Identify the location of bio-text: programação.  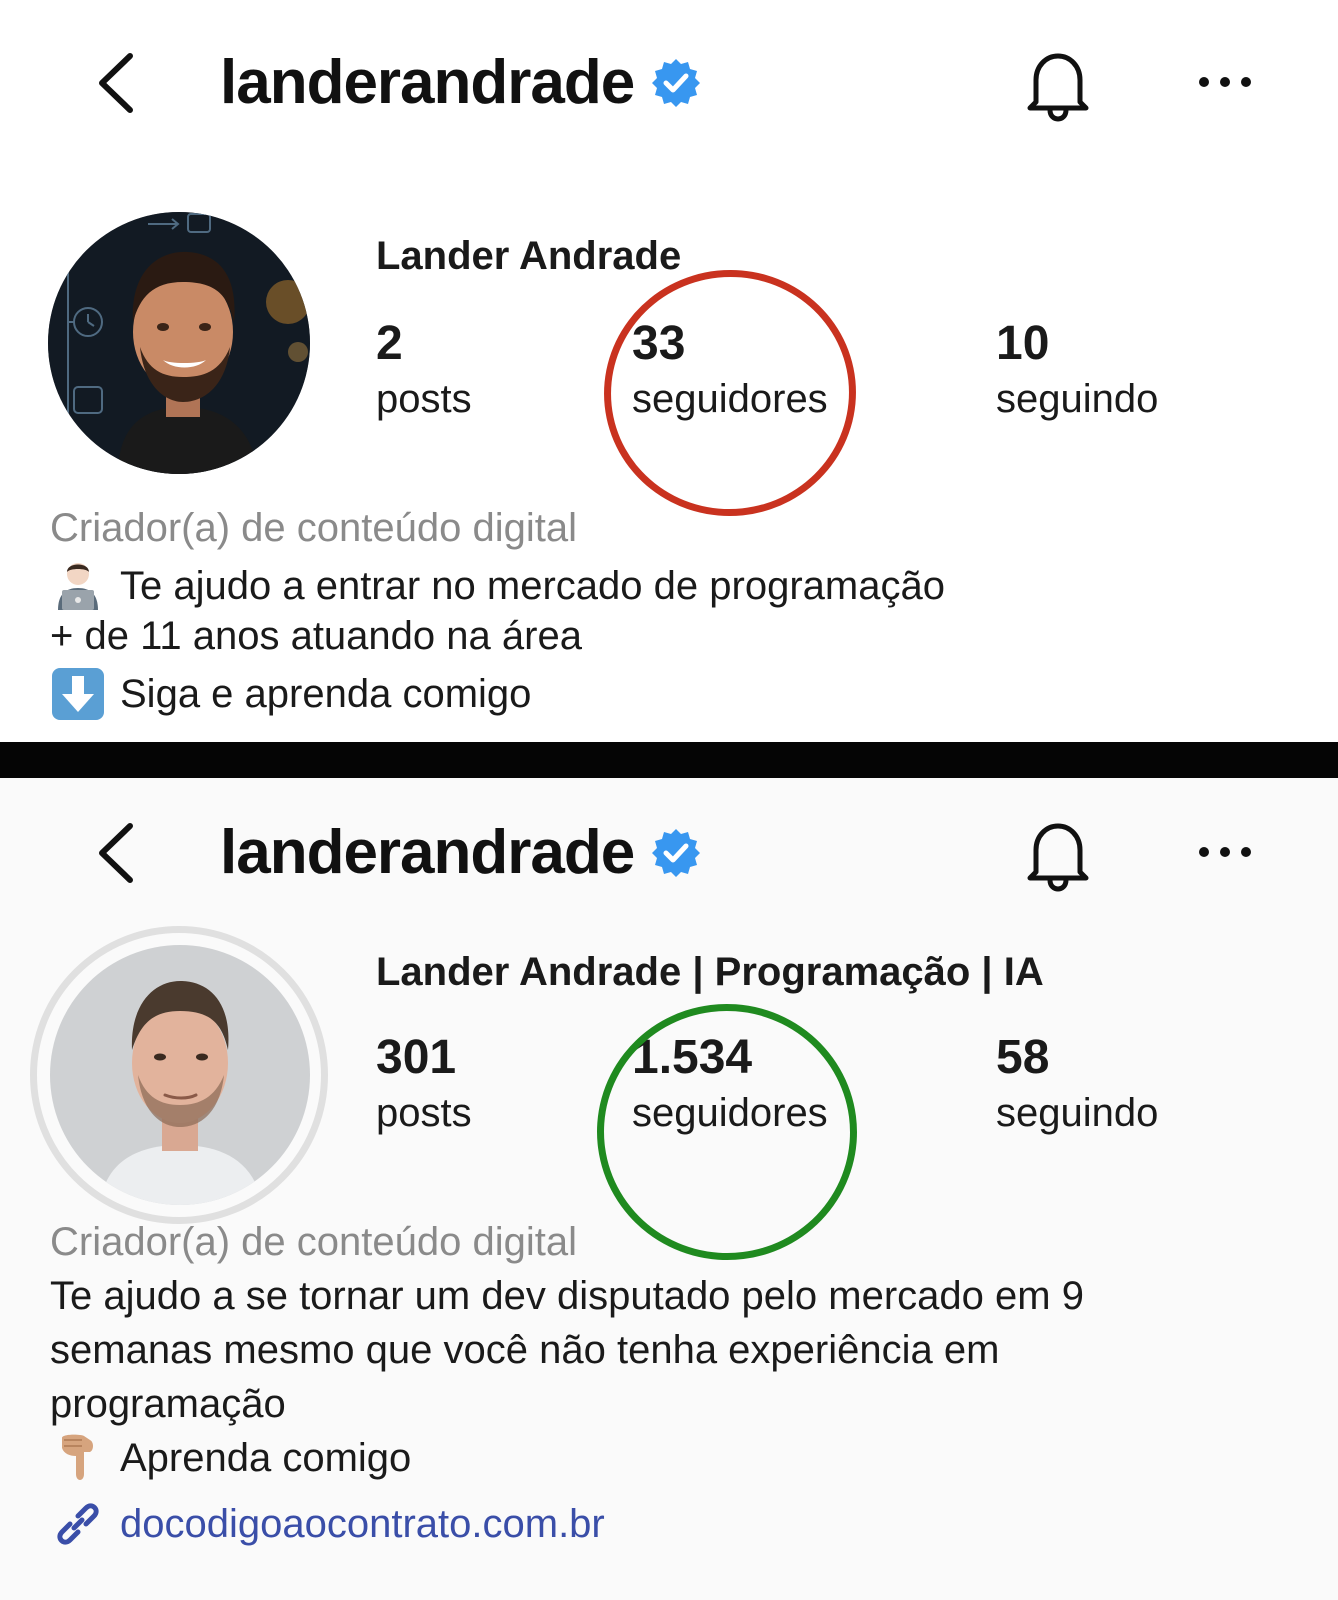
(168, 1404).